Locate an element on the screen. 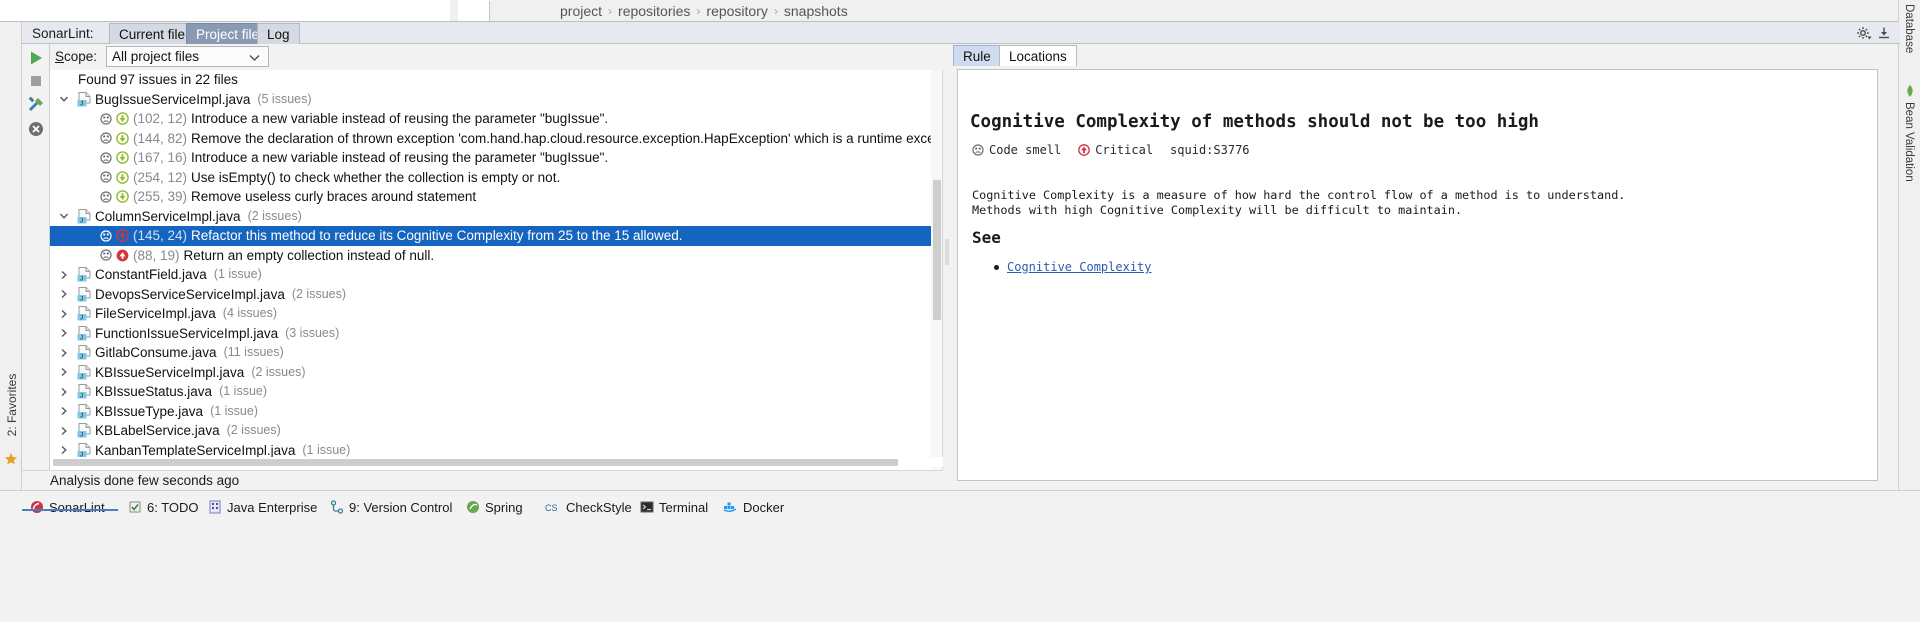 This screenshot has height=622, width=1920. tree-issue-position: (144, 82) is located at coordinates (160, 138).